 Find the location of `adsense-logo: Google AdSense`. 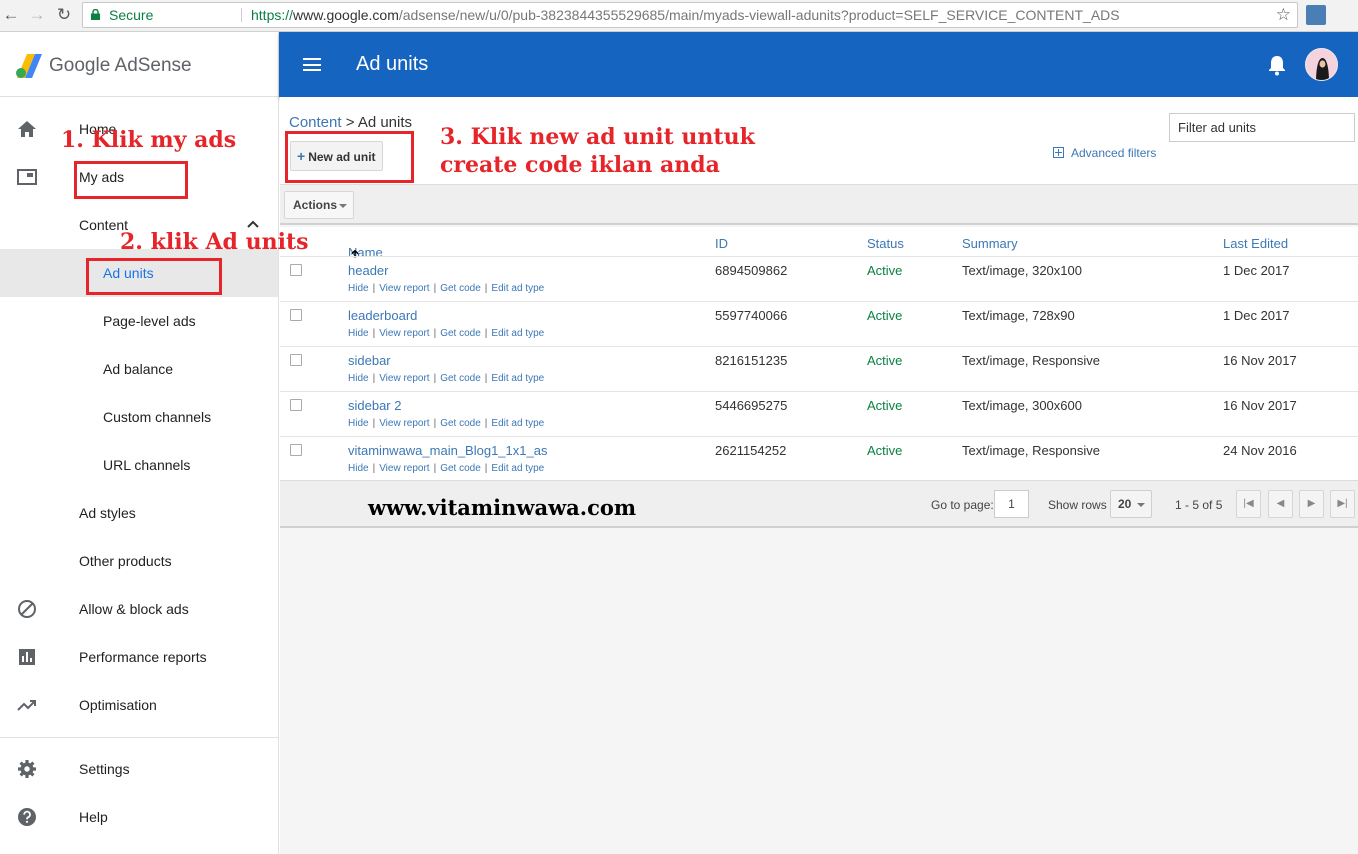

adsense-logo: Google AdSense is located at coordinates (104, 66).